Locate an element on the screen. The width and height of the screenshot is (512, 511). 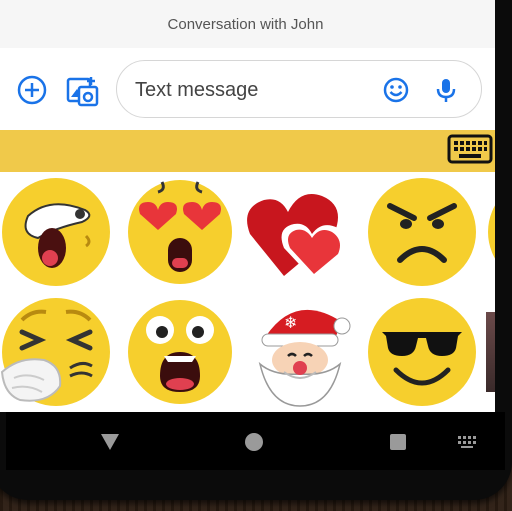
gallery-button is located at coordinates (82, 90).